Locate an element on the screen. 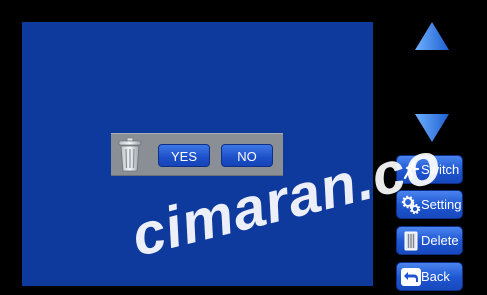 The image size is (487, 295). arrow-down-icon is located at coordinates (432, 128).